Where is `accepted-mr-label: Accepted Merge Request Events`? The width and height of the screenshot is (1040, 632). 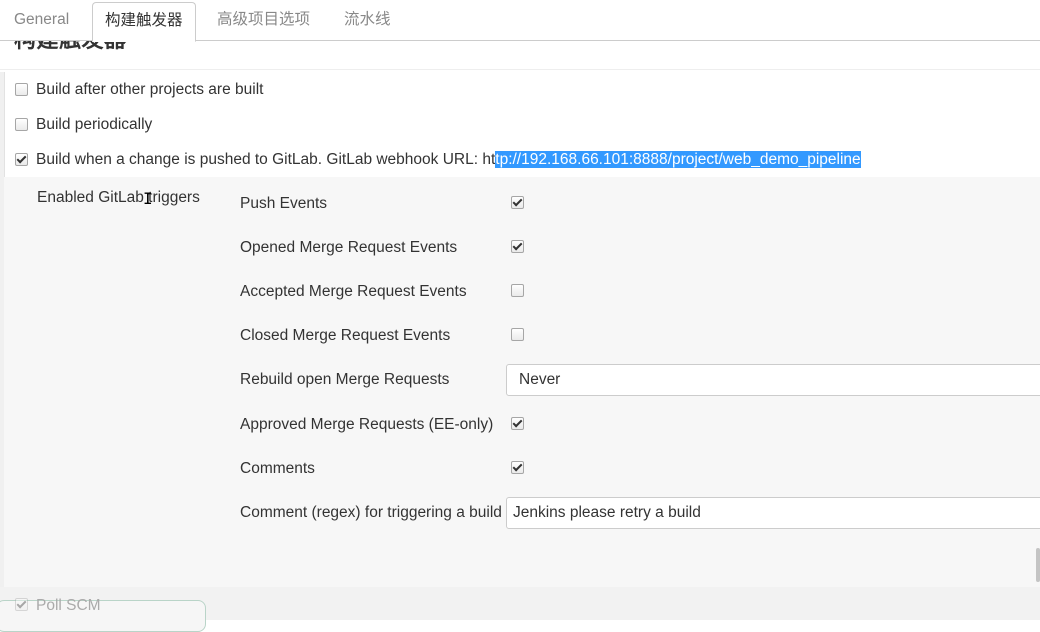 accepted-mr-label: Accepted Merge Request Events is located at coordinates (353, 291).